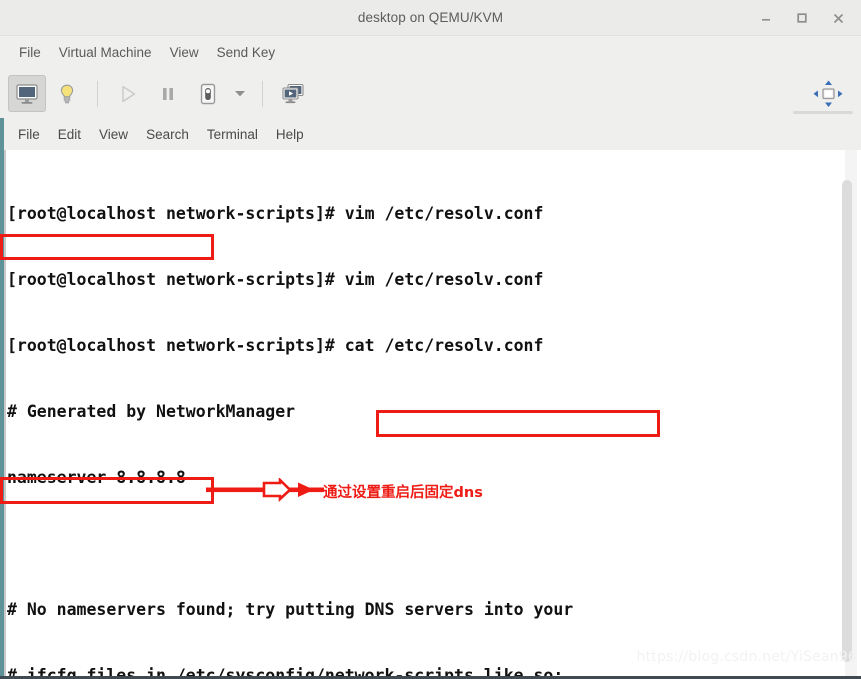 This screenshot has height=679, width=861. I want to click on maximize-button, so click(802, 18).